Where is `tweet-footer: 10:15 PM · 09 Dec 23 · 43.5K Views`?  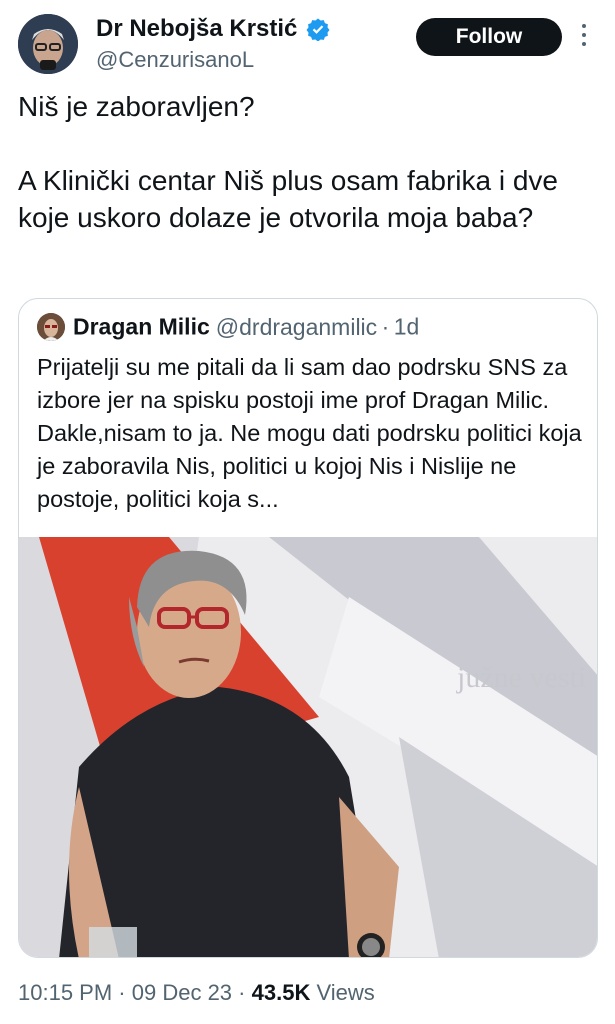
tweet-footer: 10:15 PM · 09 Dec 23 · 43.5K Views is located at coordinates (196, 993).